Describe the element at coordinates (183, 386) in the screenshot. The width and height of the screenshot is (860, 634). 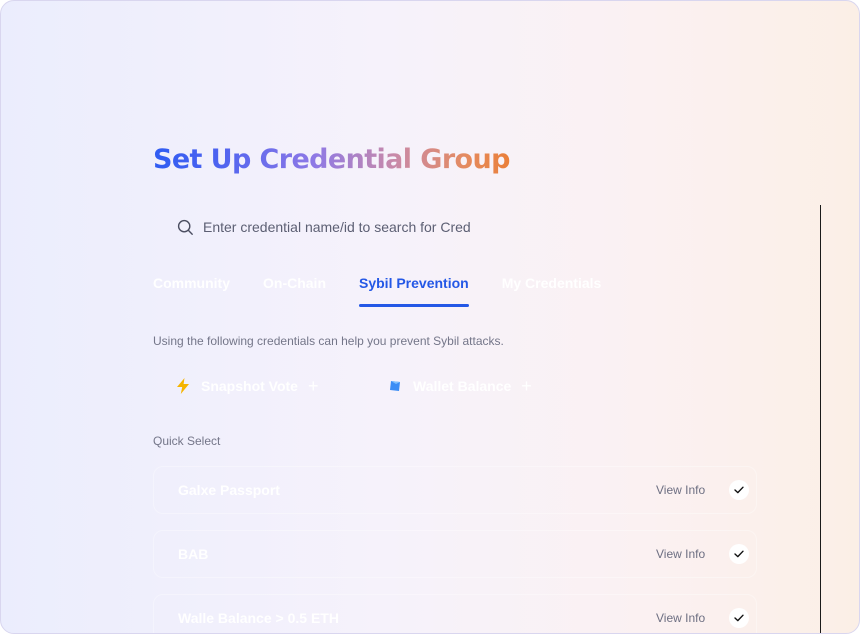
I see `lightning-icon` at that location.